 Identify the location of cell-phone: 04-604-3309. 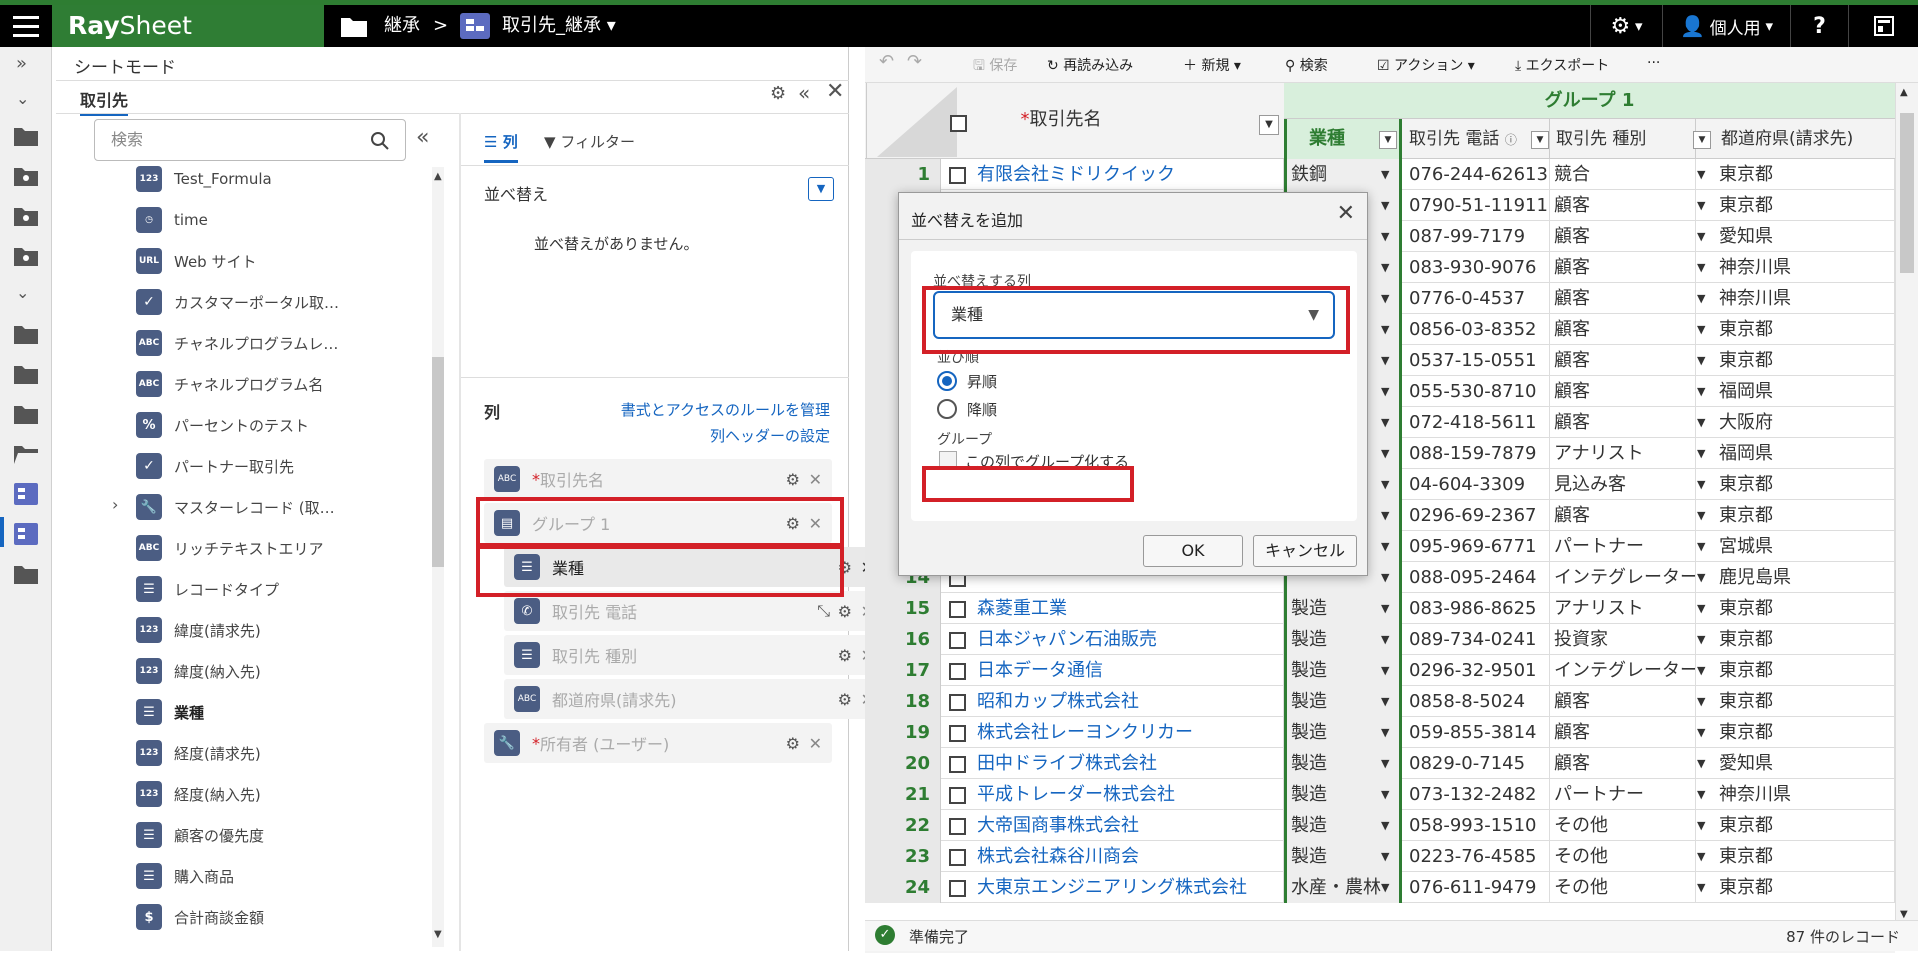
(1477, 484).